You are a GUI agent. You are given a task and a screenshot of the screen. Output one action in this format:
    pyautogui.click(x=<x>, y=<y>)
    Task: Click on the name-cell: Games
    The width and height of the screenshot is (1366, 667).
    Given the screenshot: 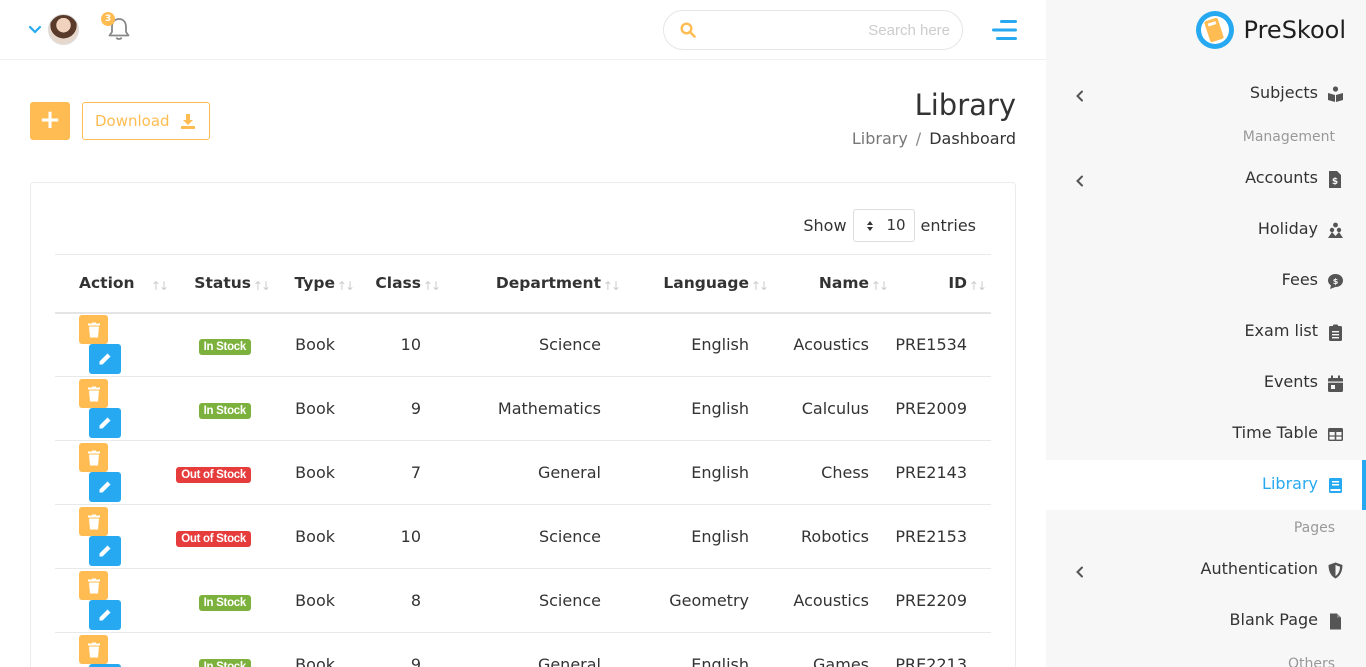 What is the action you would take?
    pyautogui.click(x=841, y=661)
    